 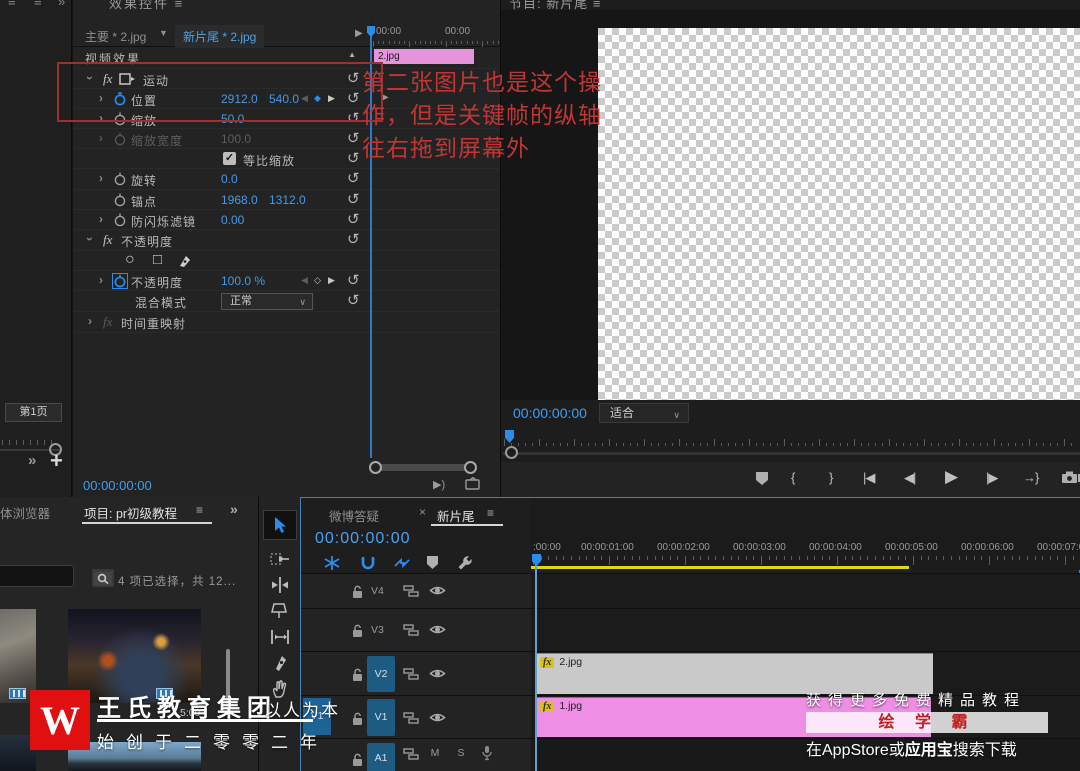 I want to click on voiceover-mic-icon, so click(x=487, y=753).